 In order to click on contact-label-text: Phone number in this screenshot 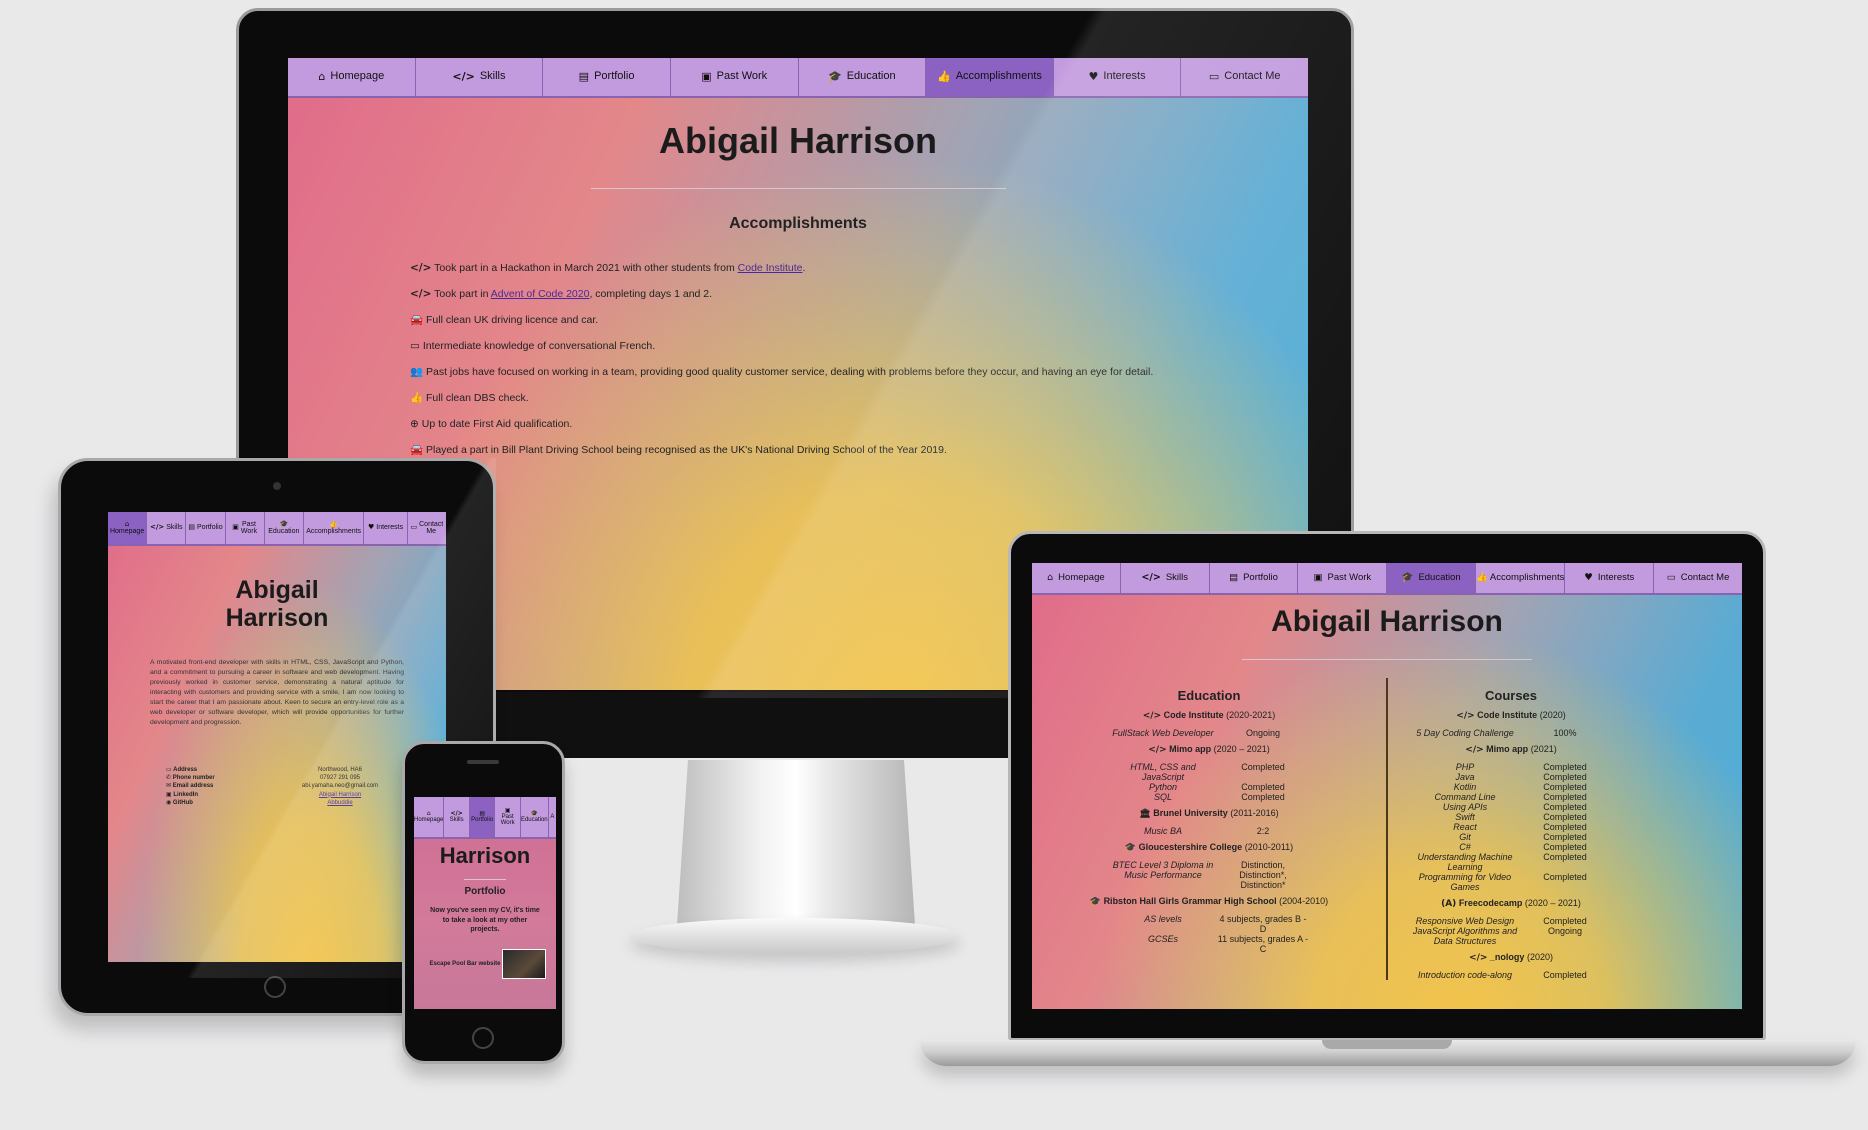, I will do `click(193, 778)`.